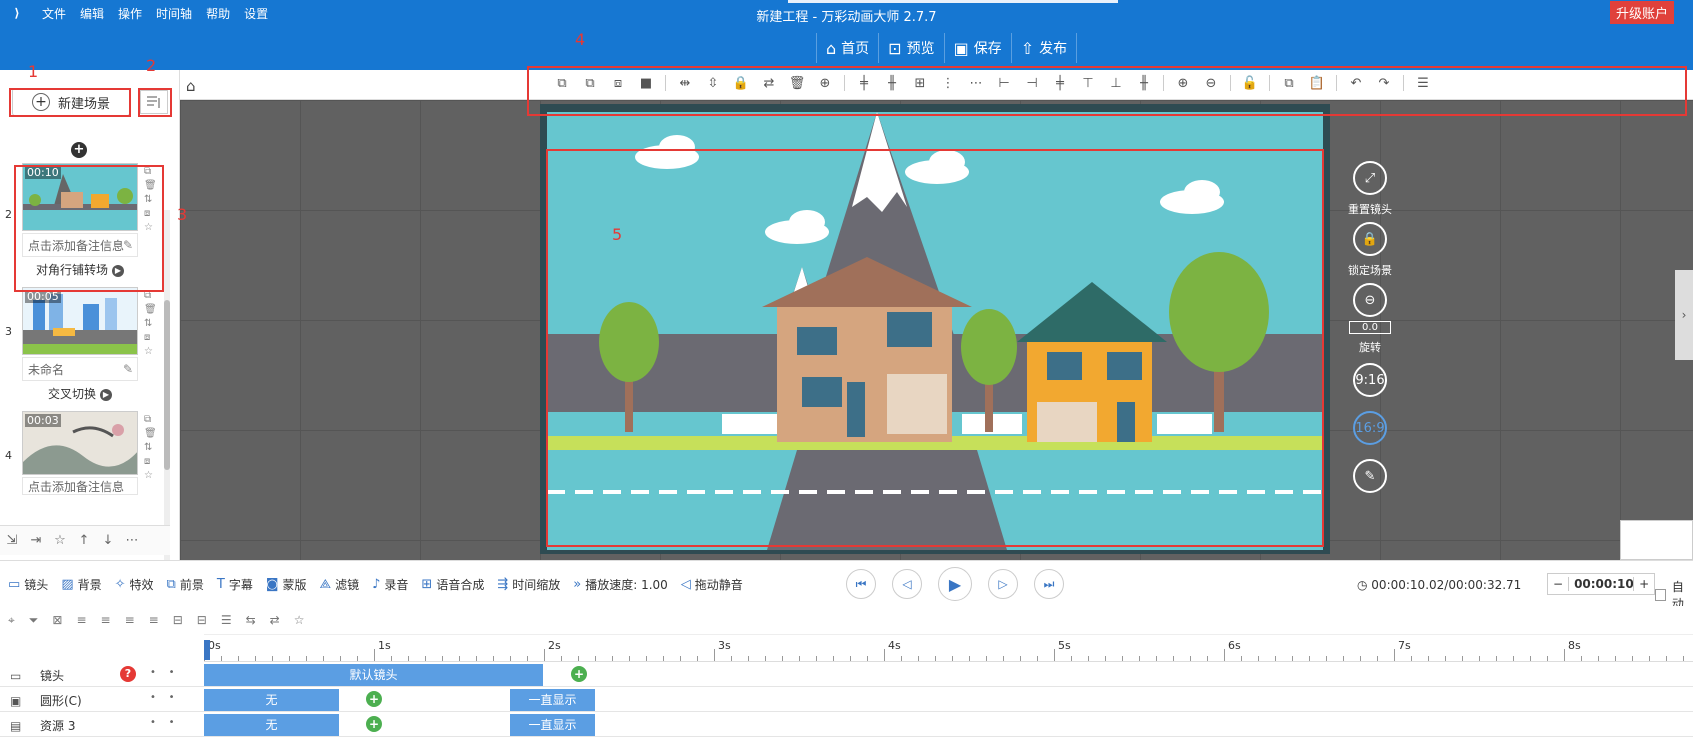 The width and height of the screenshot is (1693, 737). I want to click on next-scene-button: ⏭, so click(1049, 584).